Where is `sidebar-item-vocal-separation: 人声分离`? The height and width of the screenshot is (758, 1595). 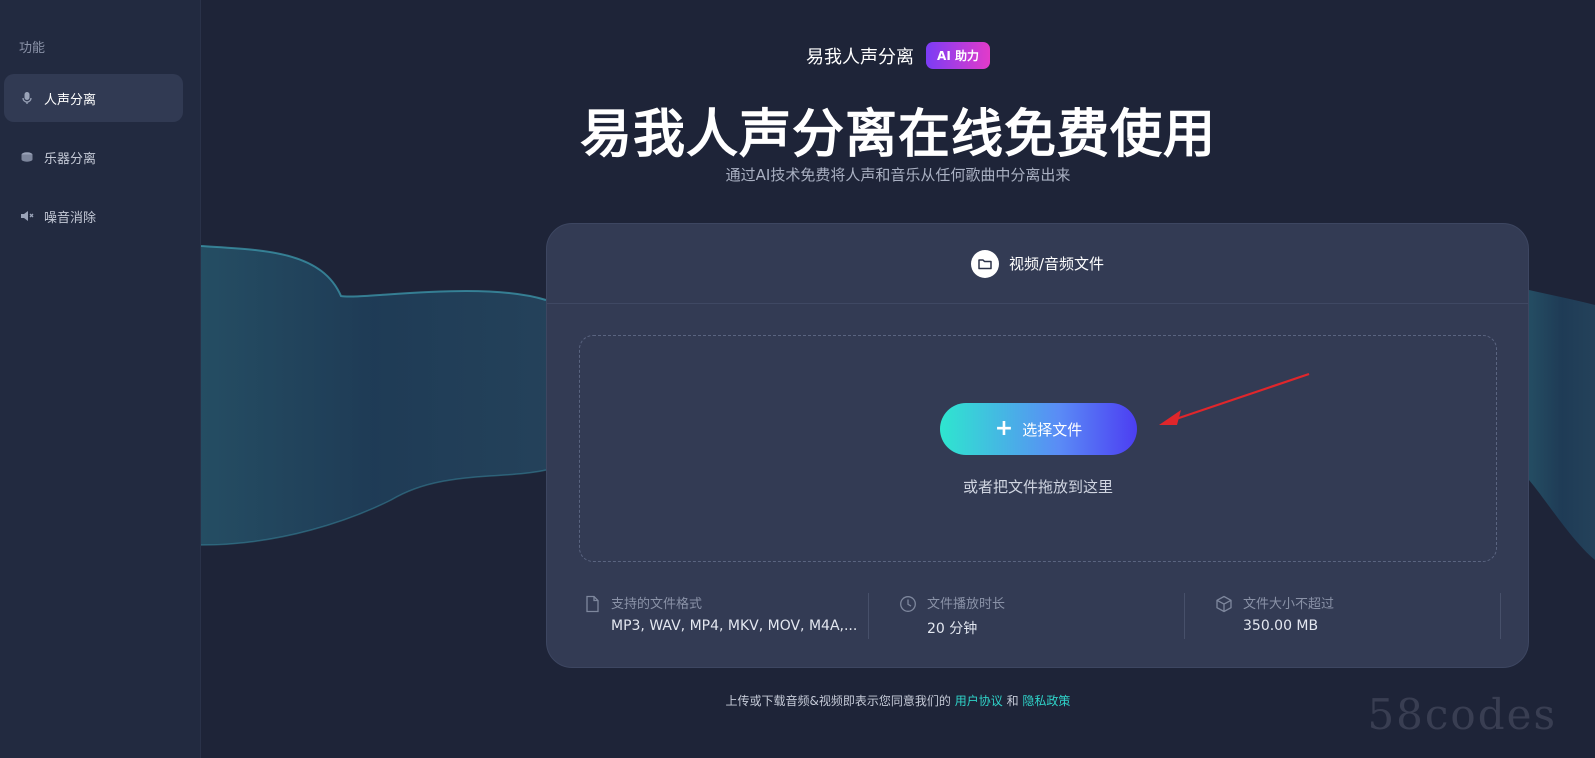 sidebar-item-vocal-separation: 人声分离 is located at coordinates (93, 98).